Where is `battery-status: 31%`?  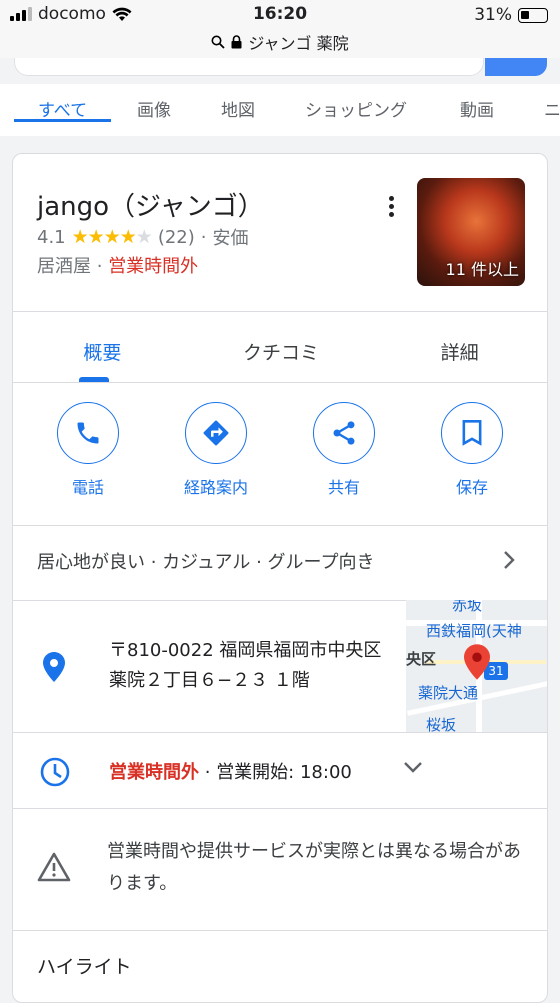
battery-status: 31% is located at coordinates (511, 15).